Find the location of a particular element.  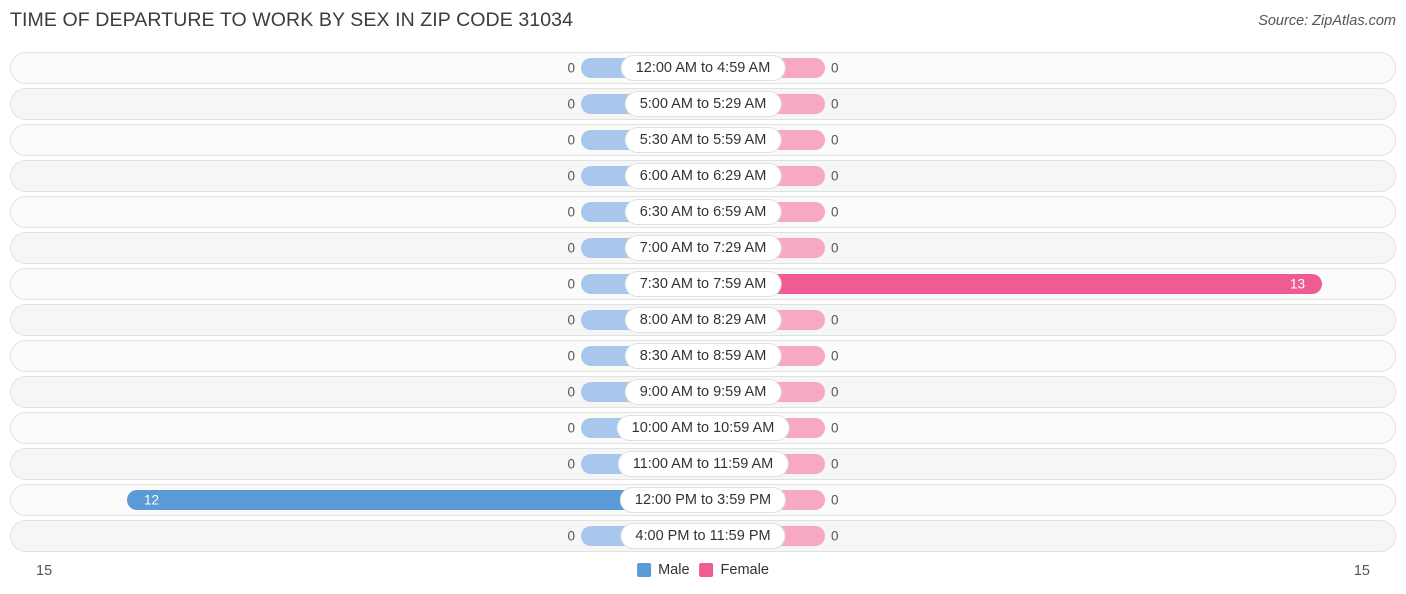

legend: Male Female is located at coordinates (703, 570).